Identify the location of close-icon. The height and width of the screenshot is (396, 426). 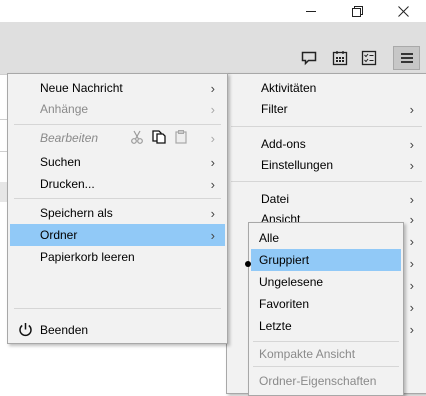
(403, 11).